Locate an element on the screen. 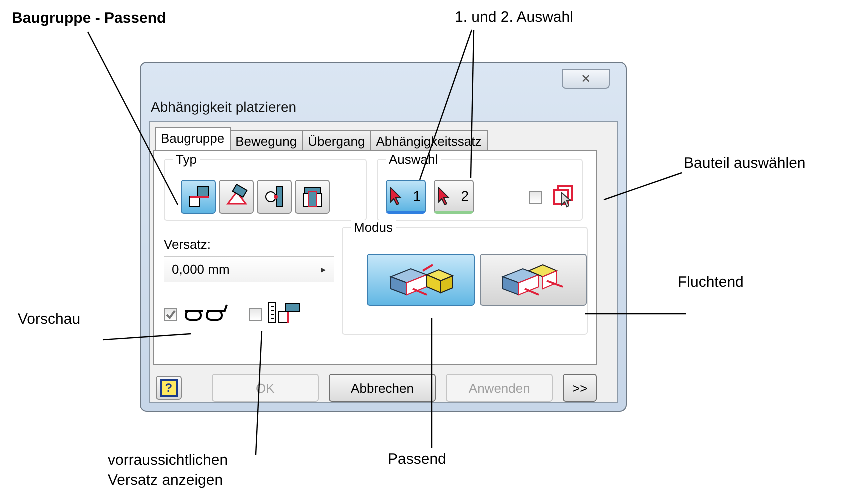  offset-preview-icon is located at coordinates (285, 313).